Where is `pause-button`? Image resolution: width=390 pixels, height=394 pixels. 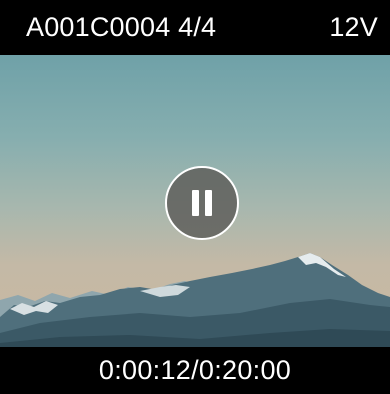 pause-button is located at coordinates (202, 203).